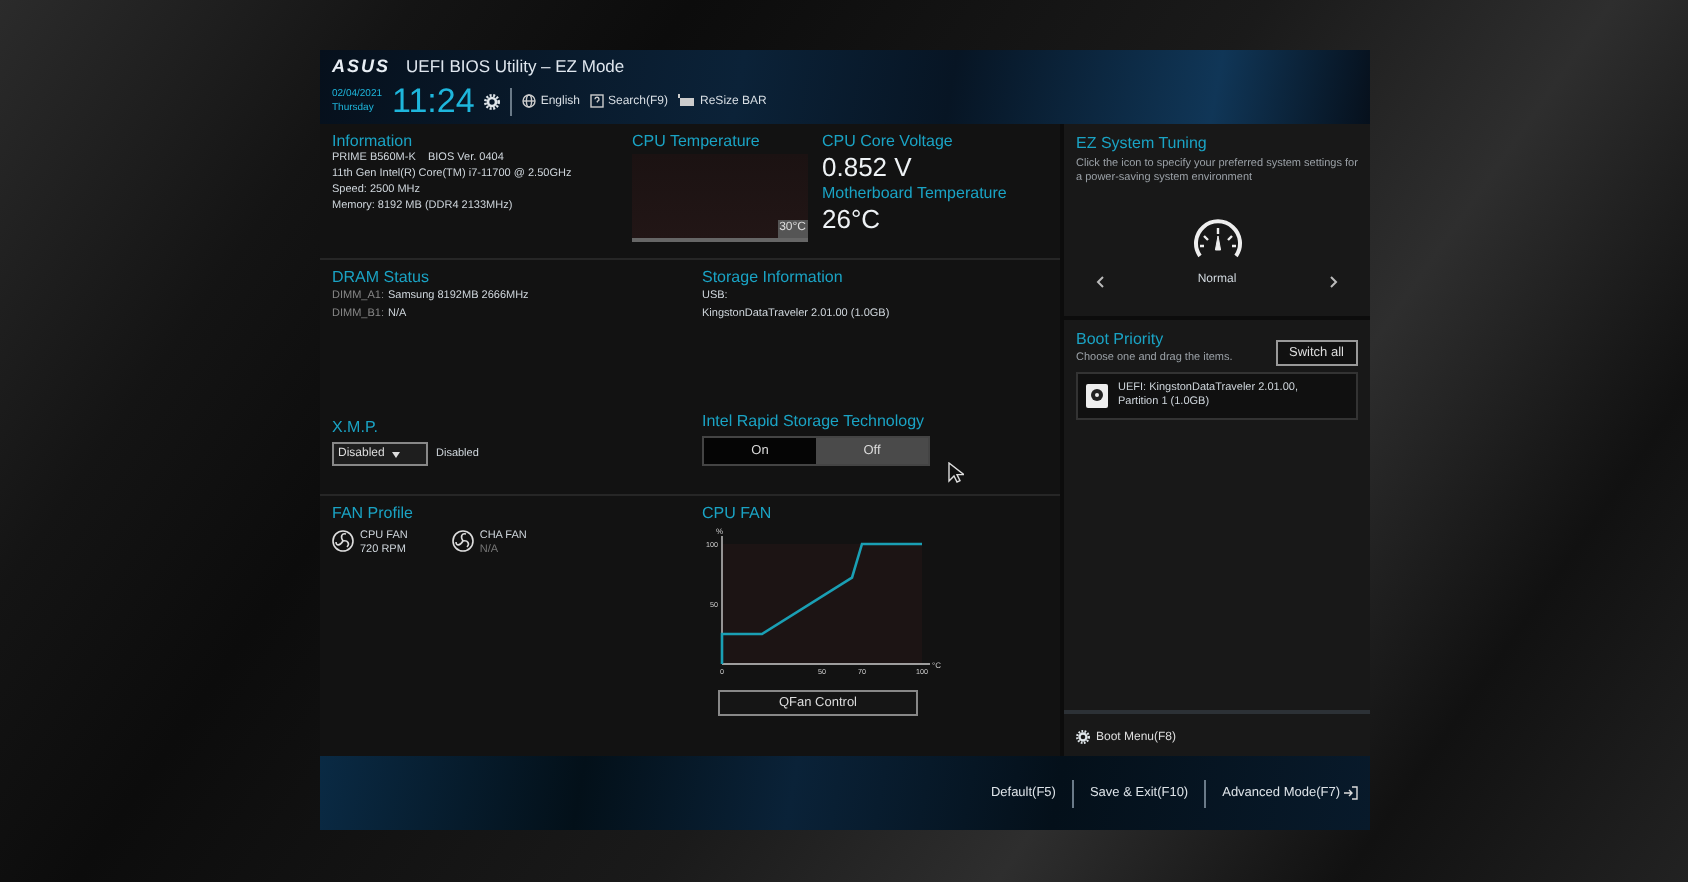  I want to click on speedometer-icon, so click(1217, 238).